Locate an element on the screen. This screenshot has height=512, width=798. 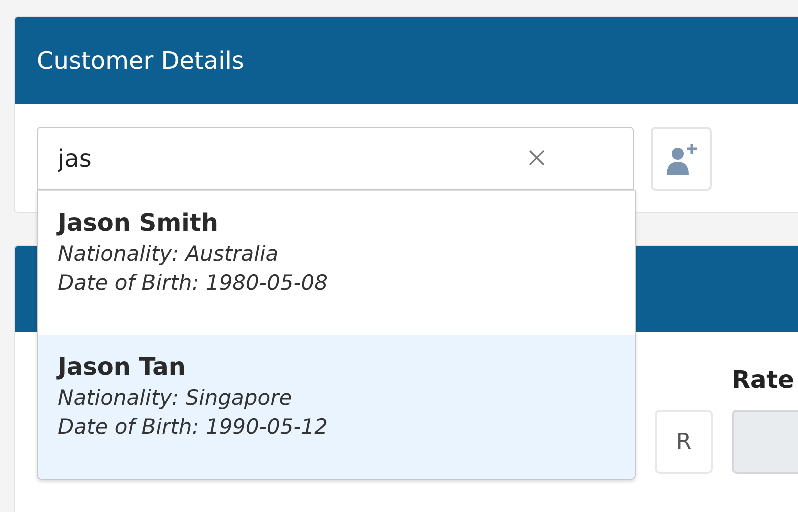
customer-name: Jason Tan is located at coordinates (122, 367).